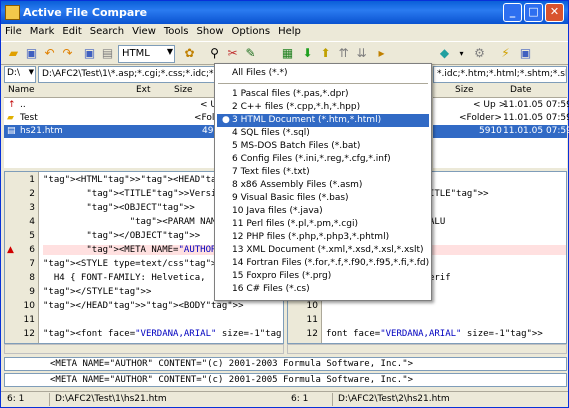  Describe the element at coordinates (521, 90) in the screenshot. I see `col-date-header: Date` at that location.